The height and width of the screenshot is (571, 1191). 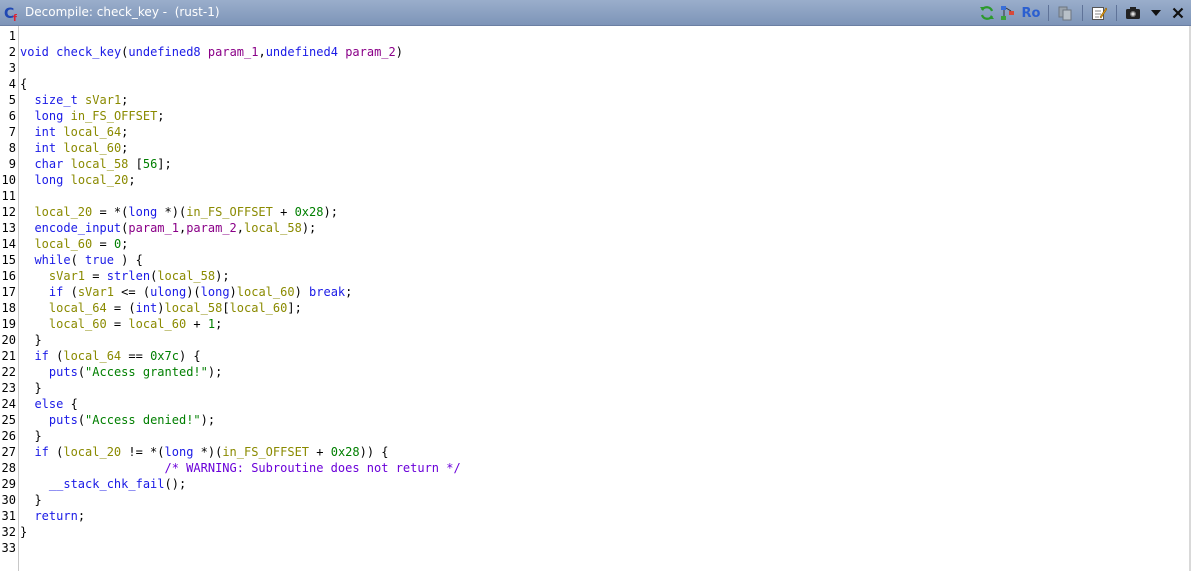 I want to click on code-line: 7 int local_64;, so click(x=595, y=132).